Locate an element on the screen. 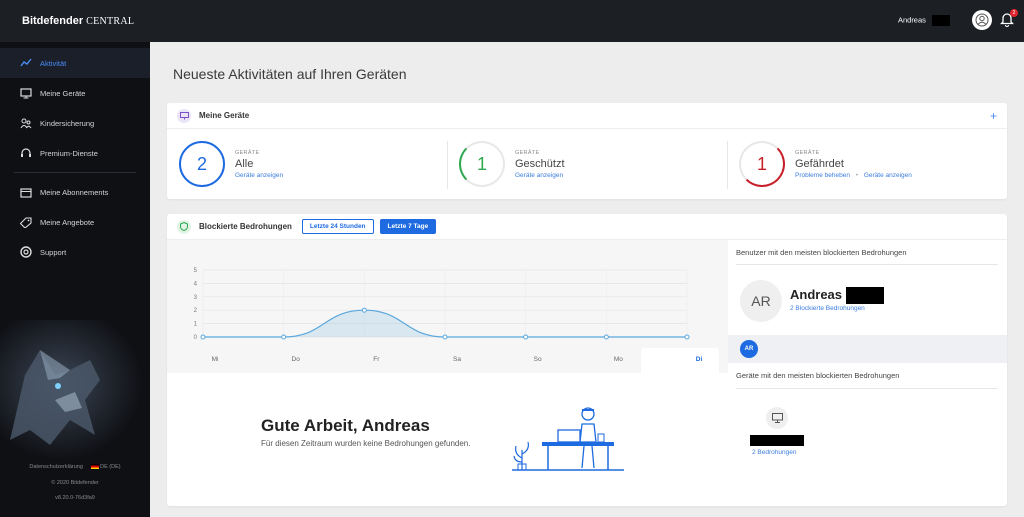 The height and width of the screenshot is (517, 1024). message-title: Gute Arbeit, Andreas is located at coordinates (345, 425).